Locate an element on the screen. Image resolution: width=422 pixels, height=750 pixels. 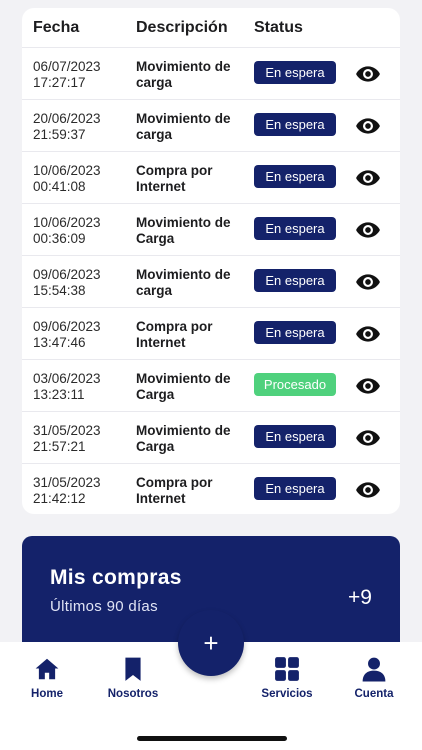
row-date: 03/06/2023 is located at coordinates (67, 378).